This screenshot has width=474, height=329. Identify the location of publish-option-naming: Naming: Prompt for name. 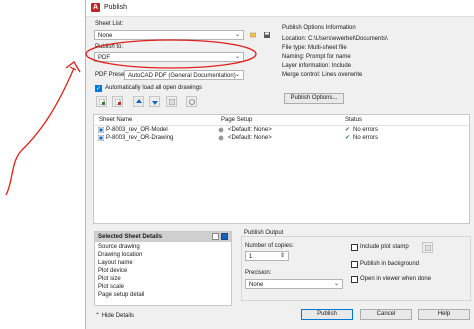
(316, 57).